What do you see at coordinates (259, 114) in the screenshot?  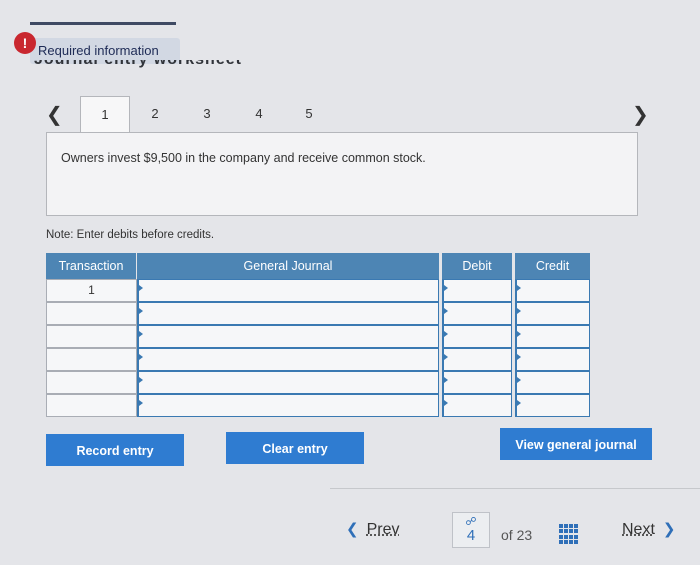 I see `step-tab-4: 4` at bounding box center [259, 114].